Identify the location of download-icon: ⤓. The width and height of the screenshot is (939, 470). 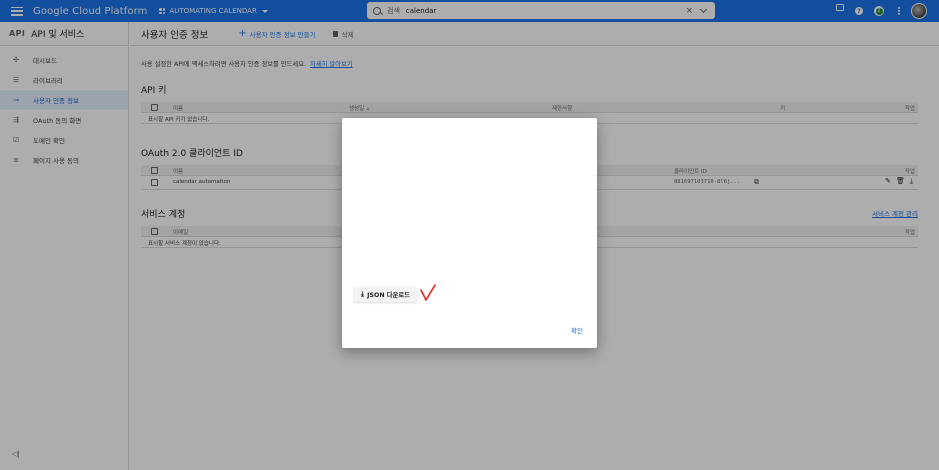
(363, 294).